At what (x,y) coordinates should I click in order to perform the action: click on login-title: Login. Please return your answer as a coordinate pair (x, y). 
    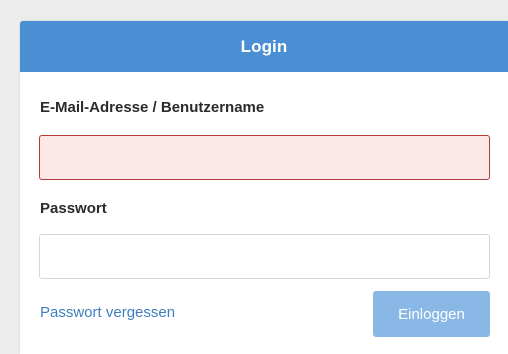
    Looking at the image, I should click on (264, 46).